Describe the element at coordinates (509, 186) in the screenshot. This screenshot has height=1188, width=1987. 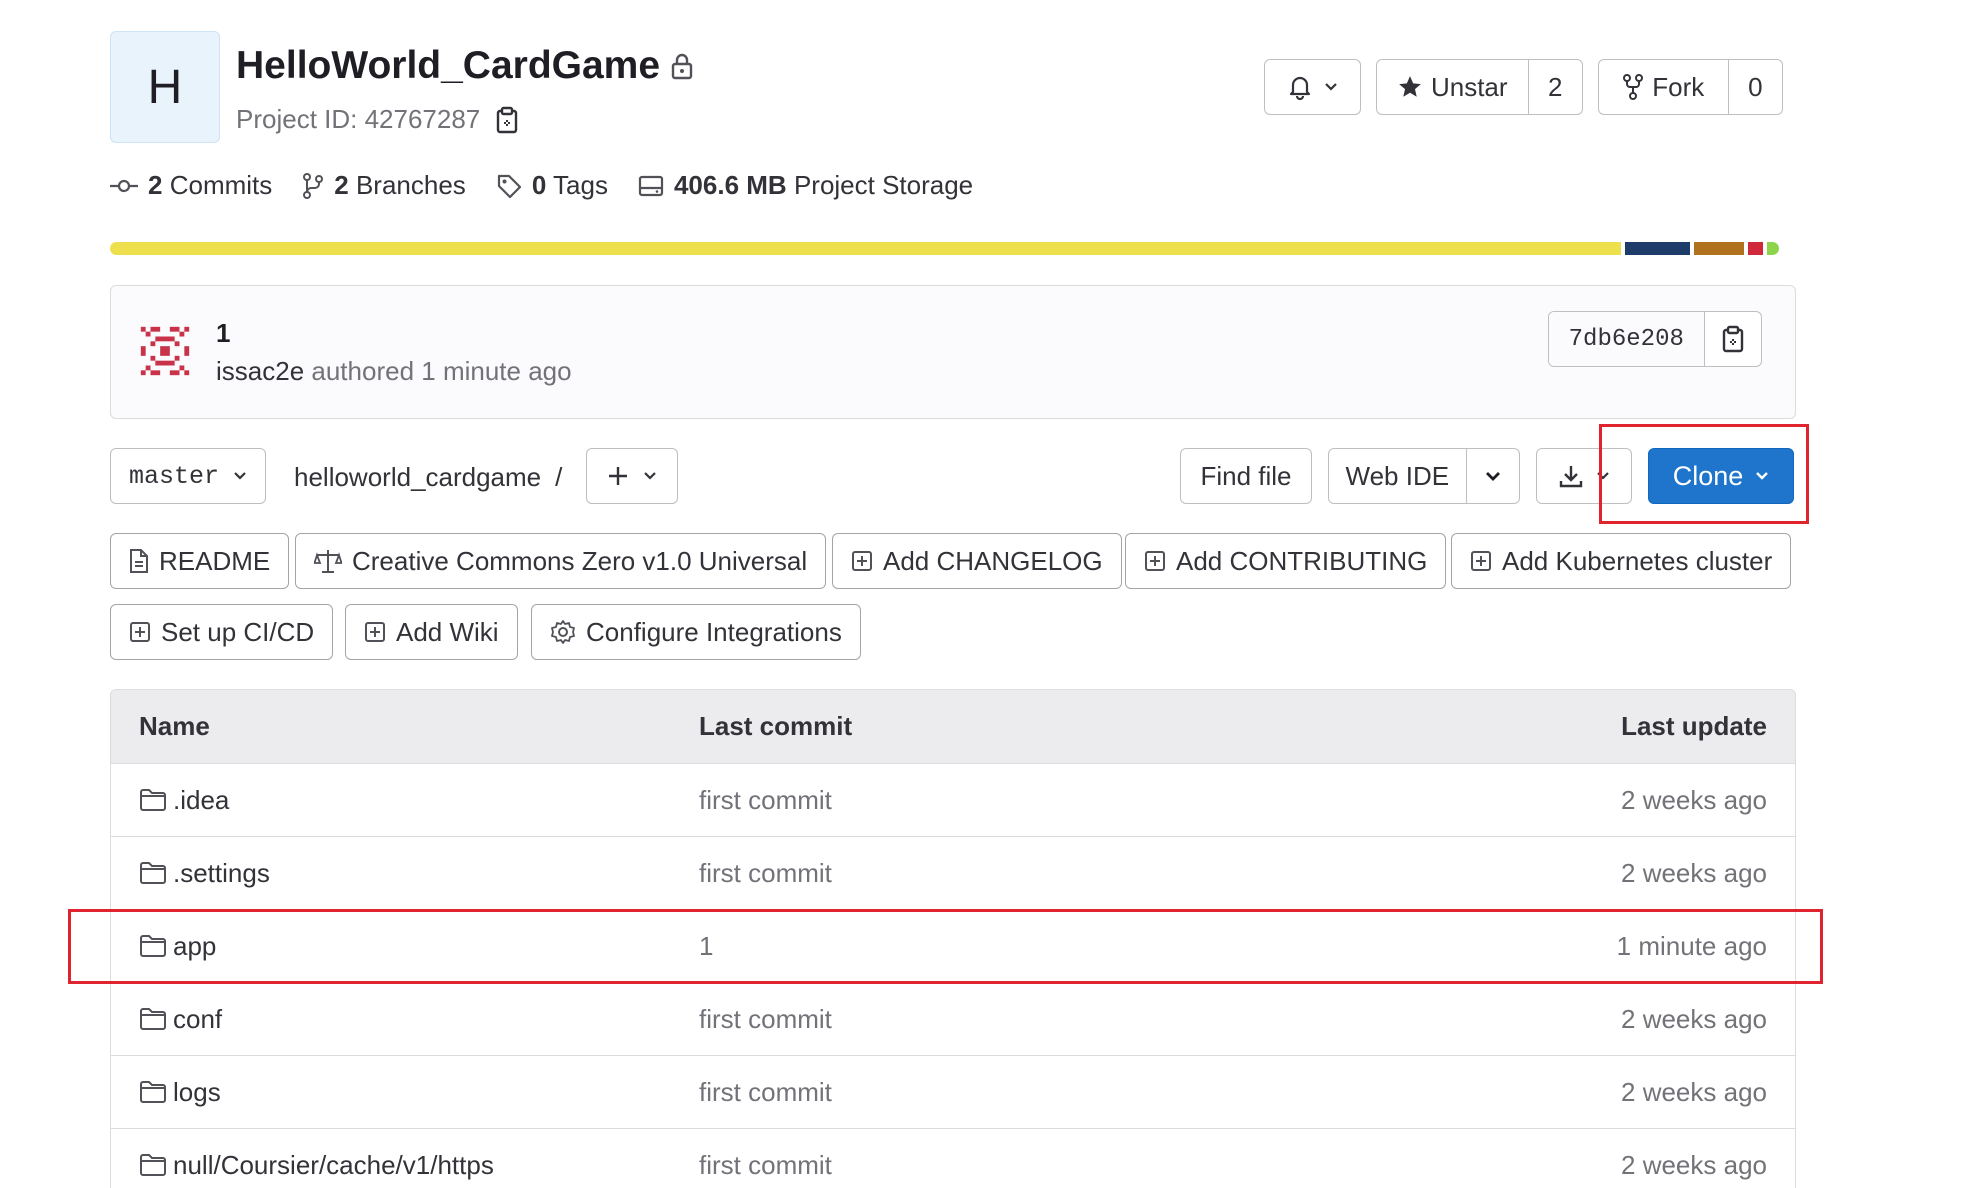
I see `tag-icon` at that location.